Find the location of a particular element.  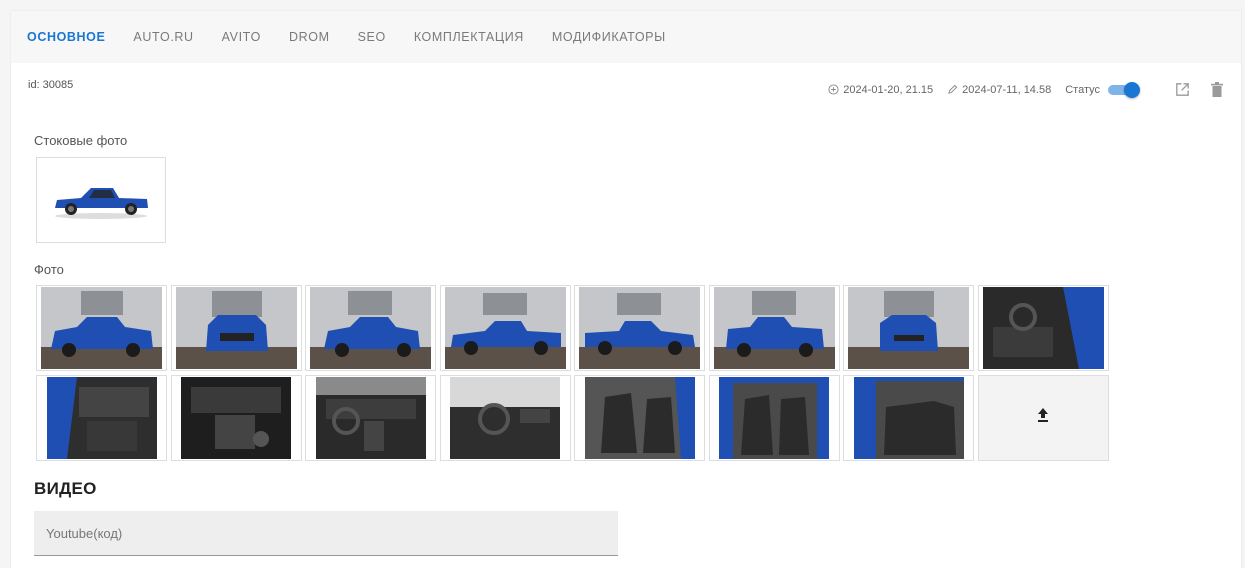

created-date-value: 2024-01-20, 21.15 is located at coordinates (888, 89).